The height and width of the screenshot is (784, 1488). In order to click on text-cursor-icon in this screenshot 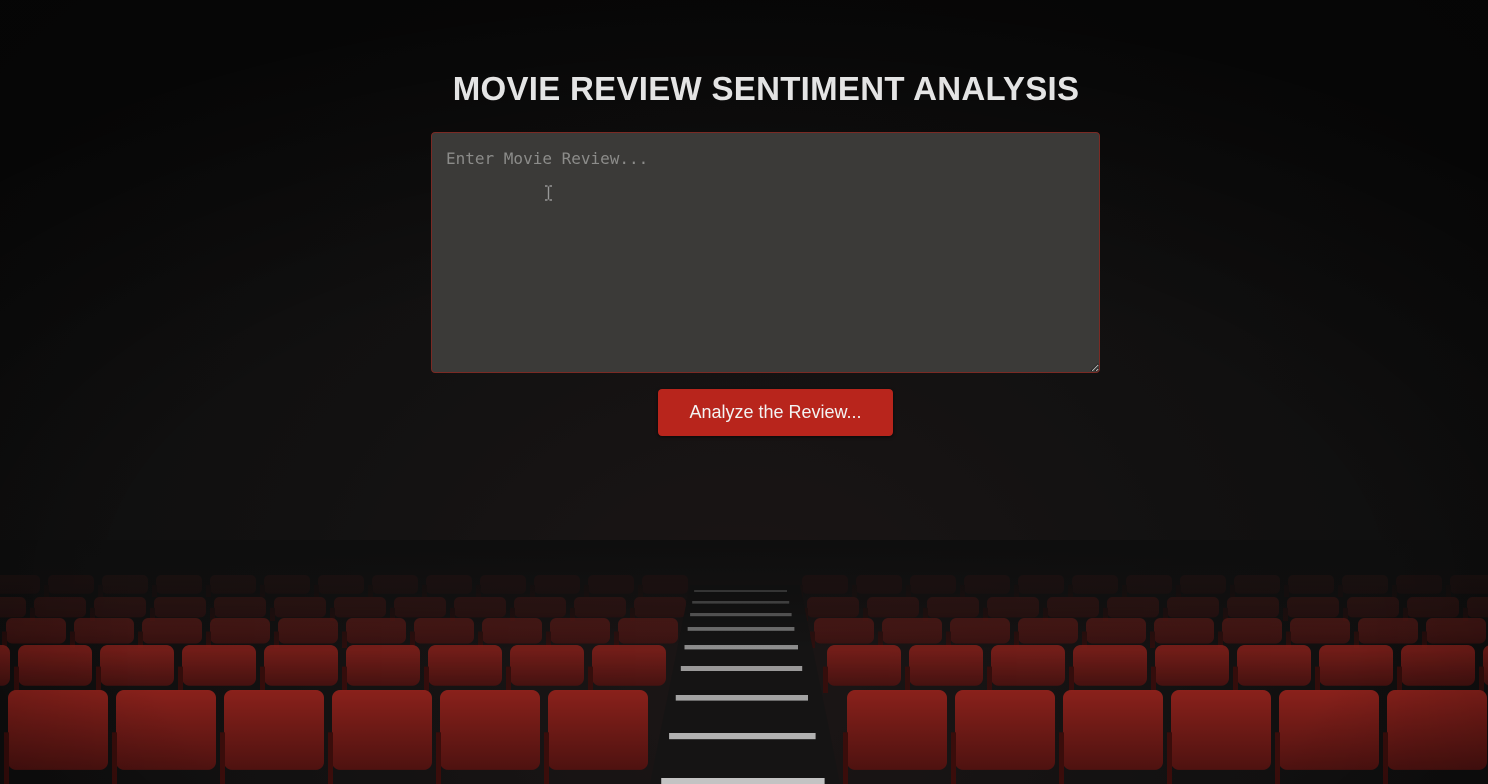, I will do `click(548, 193)`.